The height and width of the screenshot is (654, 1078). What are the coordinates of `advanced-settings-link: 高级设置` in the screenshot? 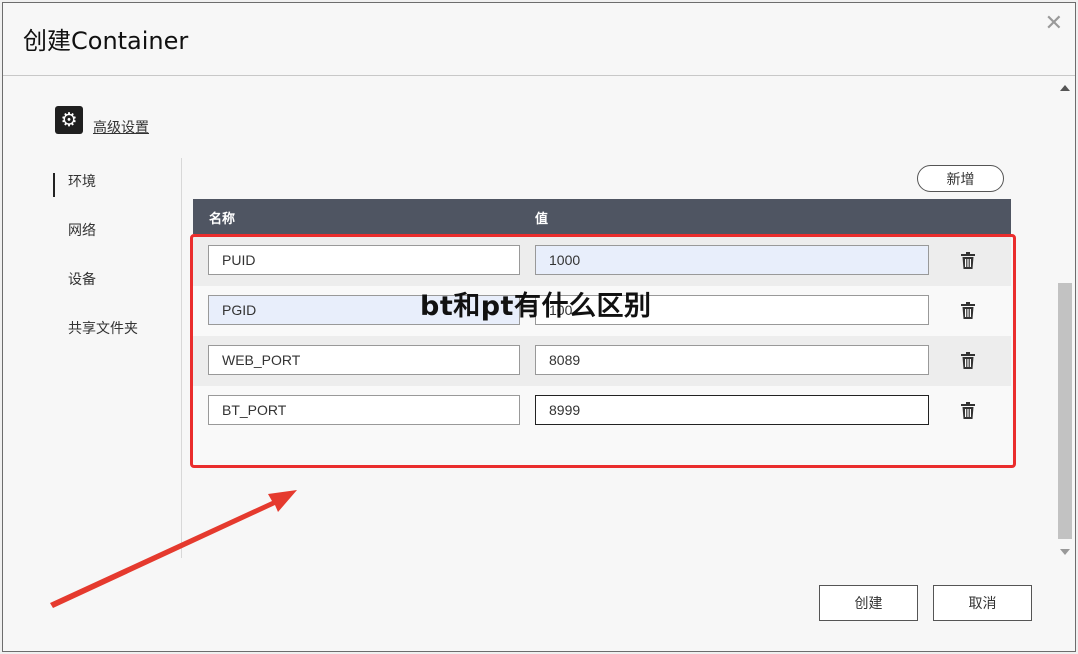 It's located at (121, 127).